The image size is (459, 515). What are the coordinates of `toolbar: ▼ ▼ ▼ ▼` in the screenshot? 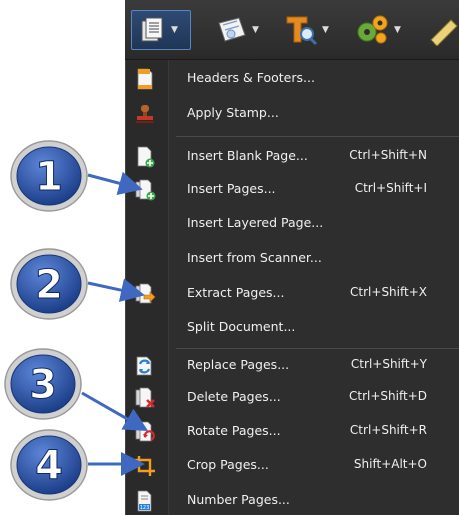 It's located at (292, 30).